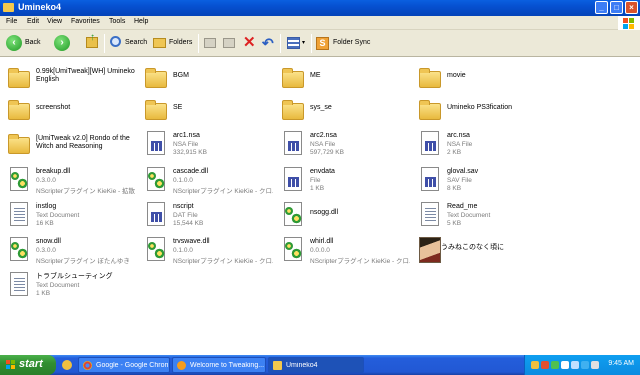  I want to click on maximize-button: □, so click(616, 7).